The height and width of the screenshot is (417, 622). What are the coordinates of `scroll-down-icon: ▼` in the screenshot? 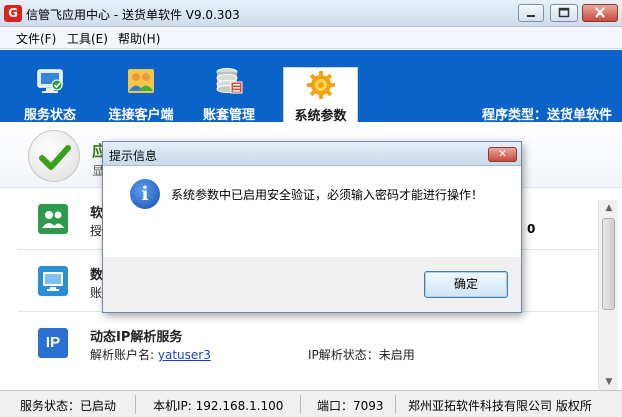 It's located at (609, 382).